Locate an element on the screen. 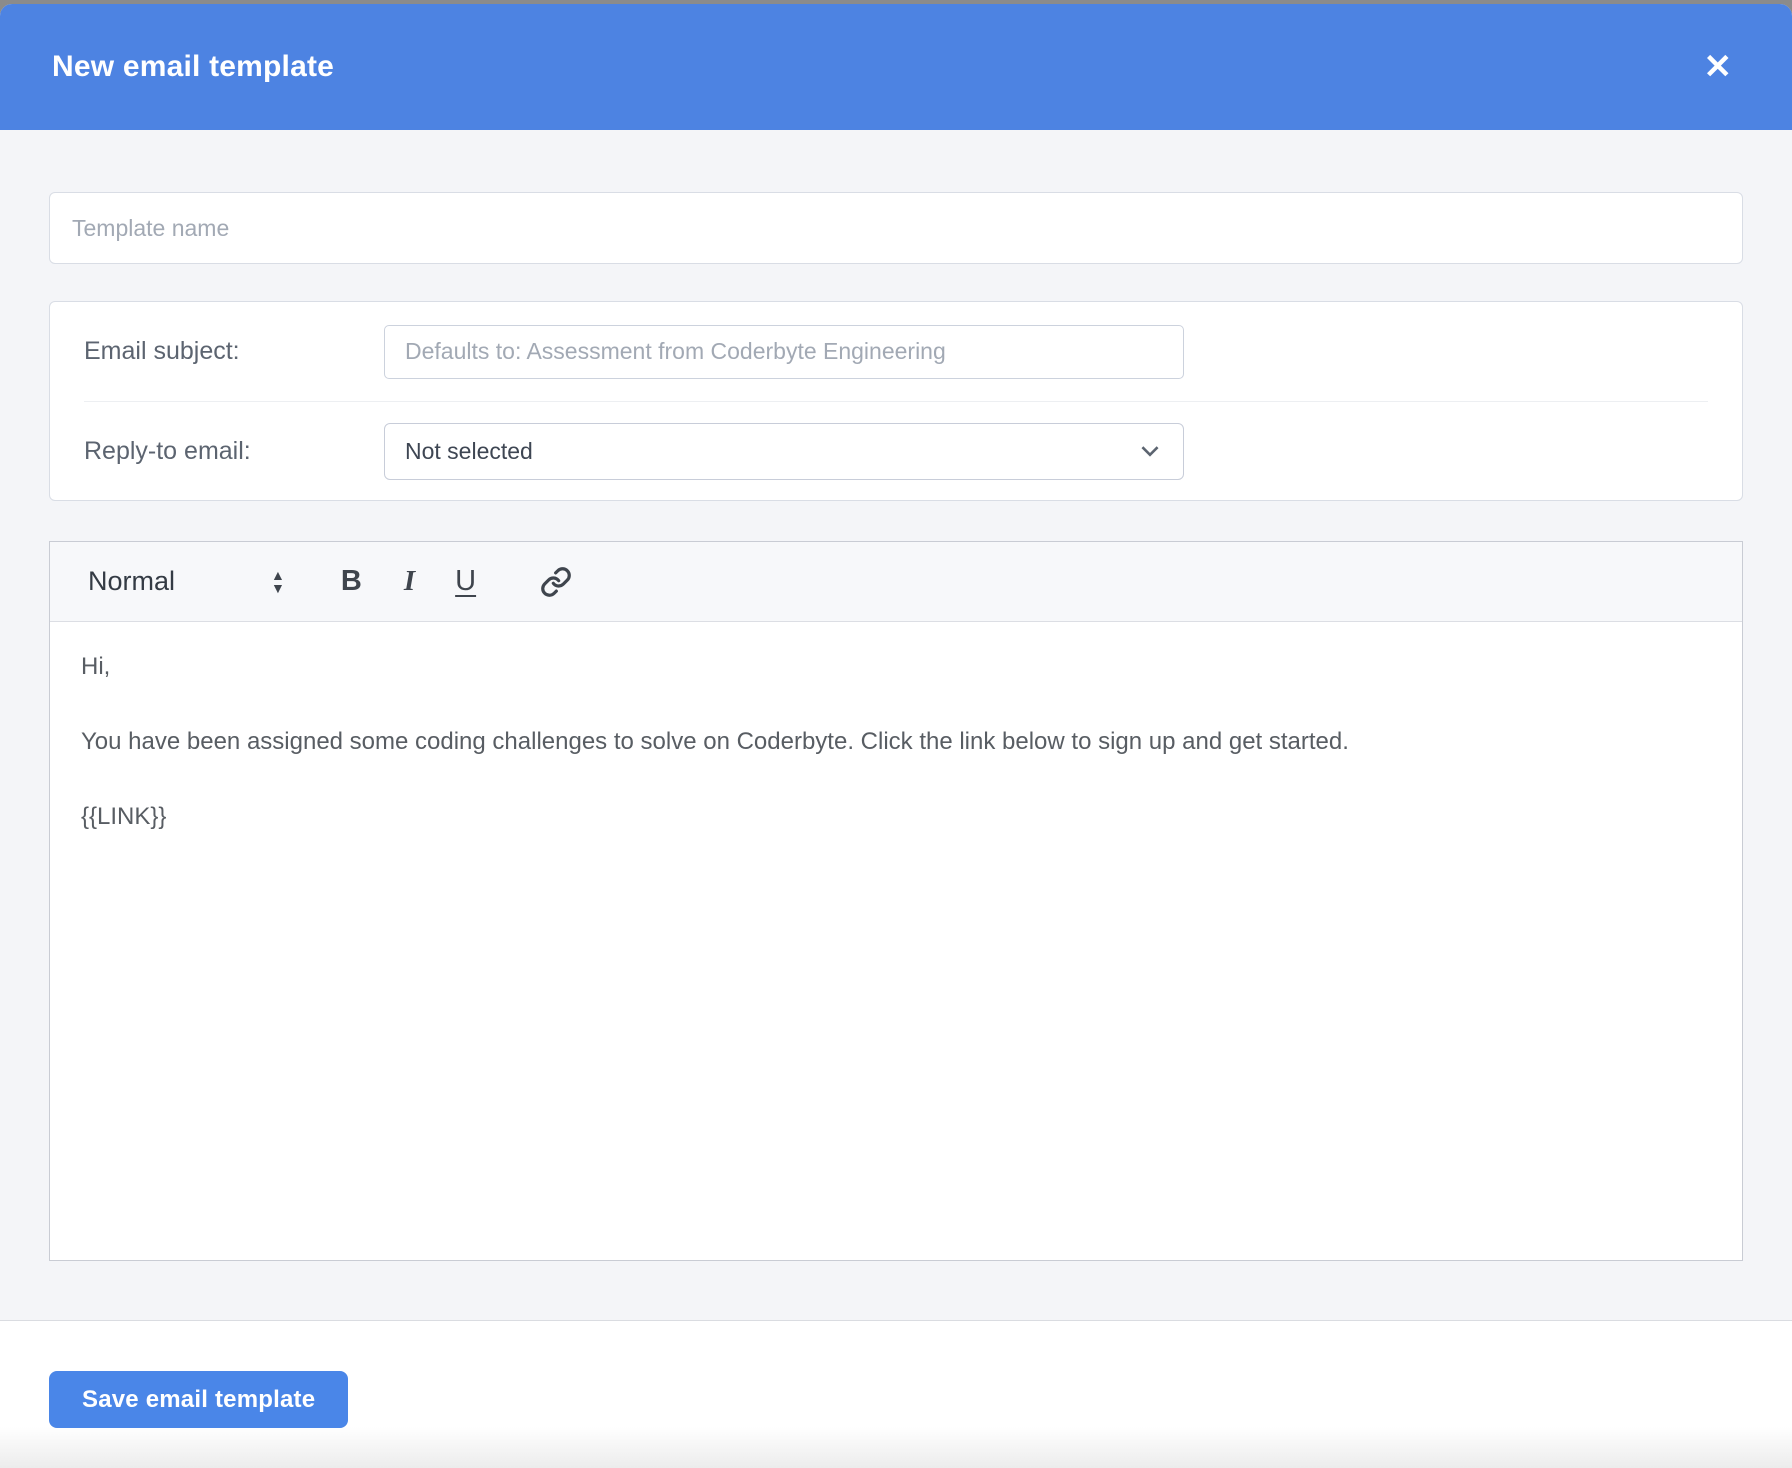 The image size is (1792, 1468). arrow-down-icon: ▼ is located at coordinates (278, 587).